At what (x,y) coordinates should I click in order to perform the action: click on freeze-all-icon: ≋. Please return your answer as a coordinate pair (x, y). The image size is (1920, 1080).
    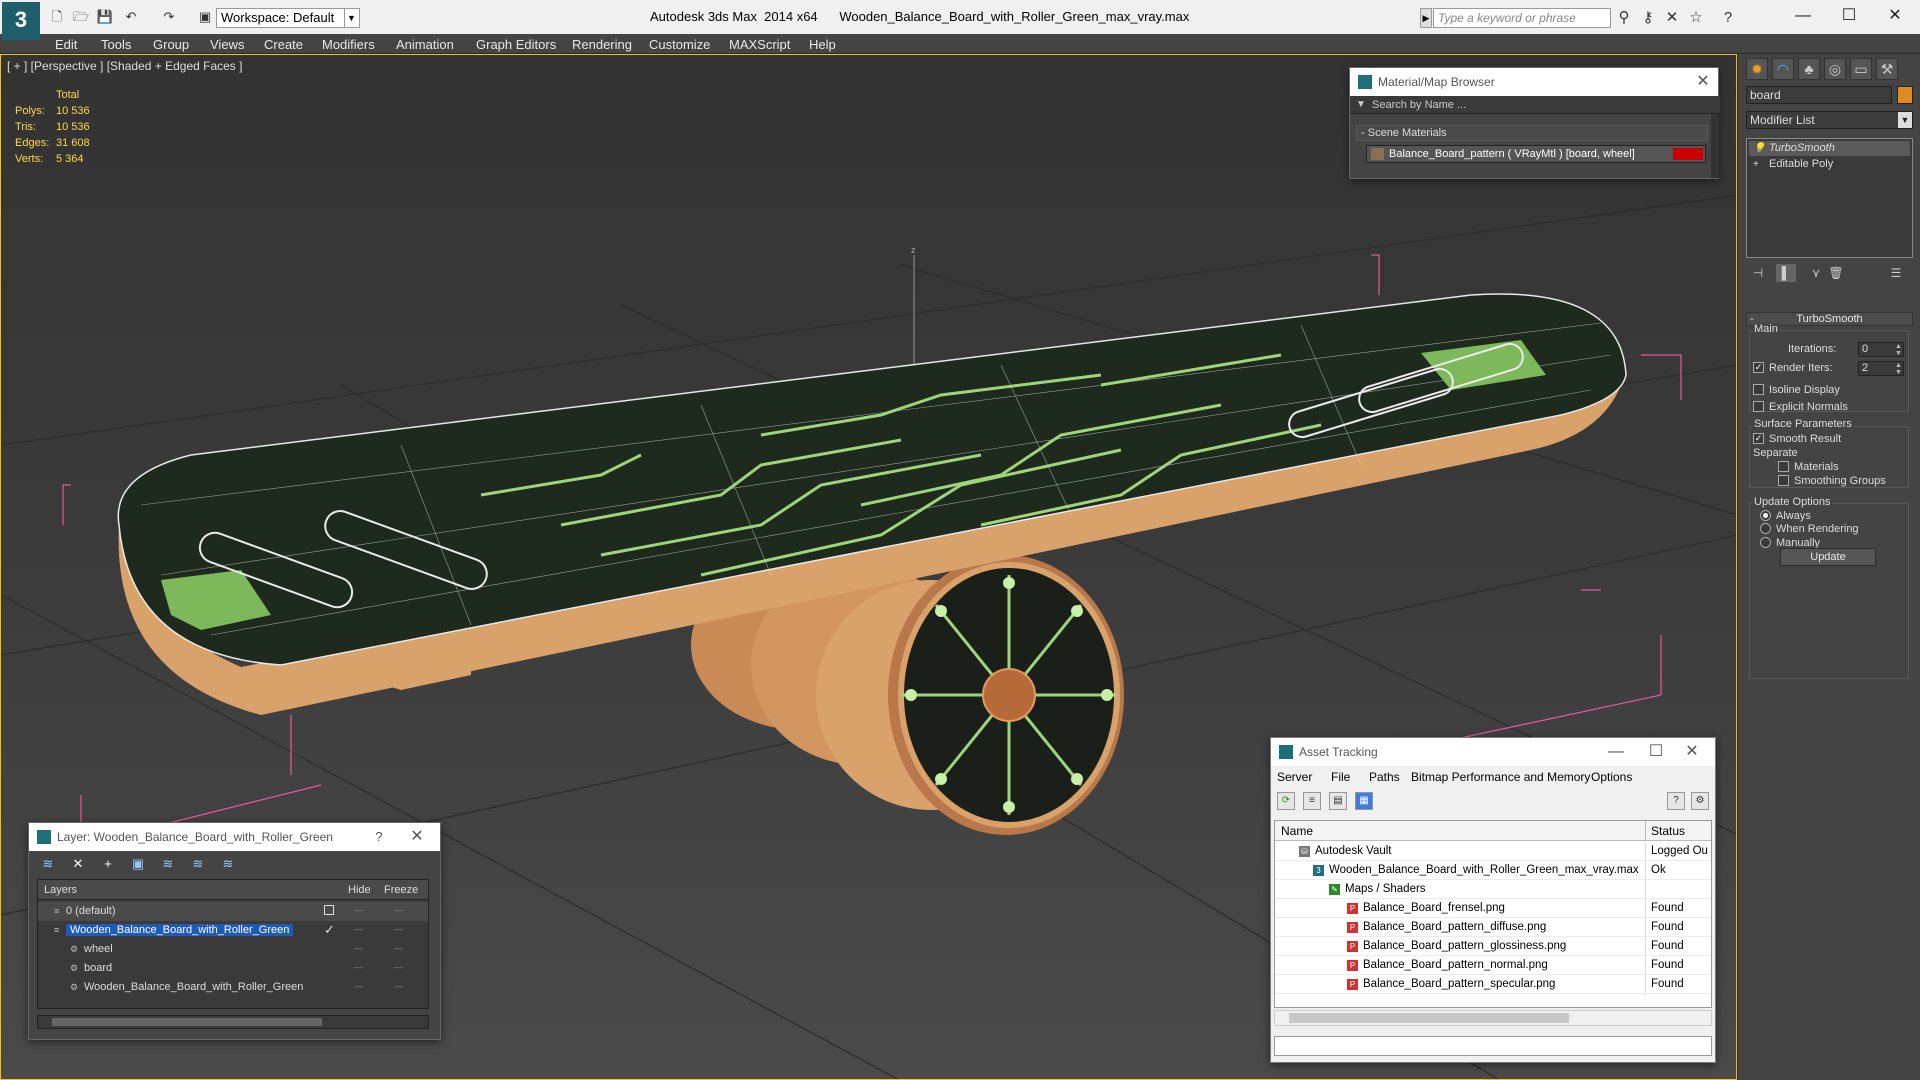
    Looking at the image, I should click on (228, 864).